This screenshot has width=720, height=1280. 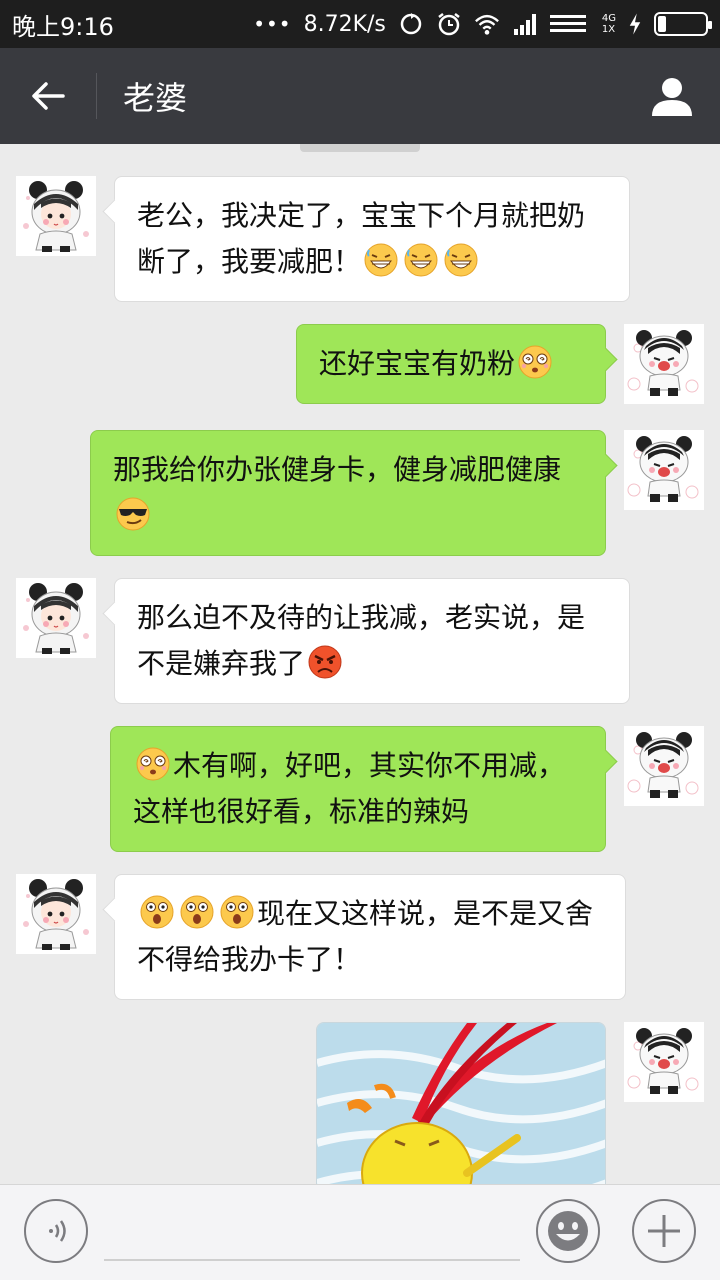 I want to click on status-bar: 晚上9:16 ••• 8.72K/s 4G 1X, so click(x=360, y=24).